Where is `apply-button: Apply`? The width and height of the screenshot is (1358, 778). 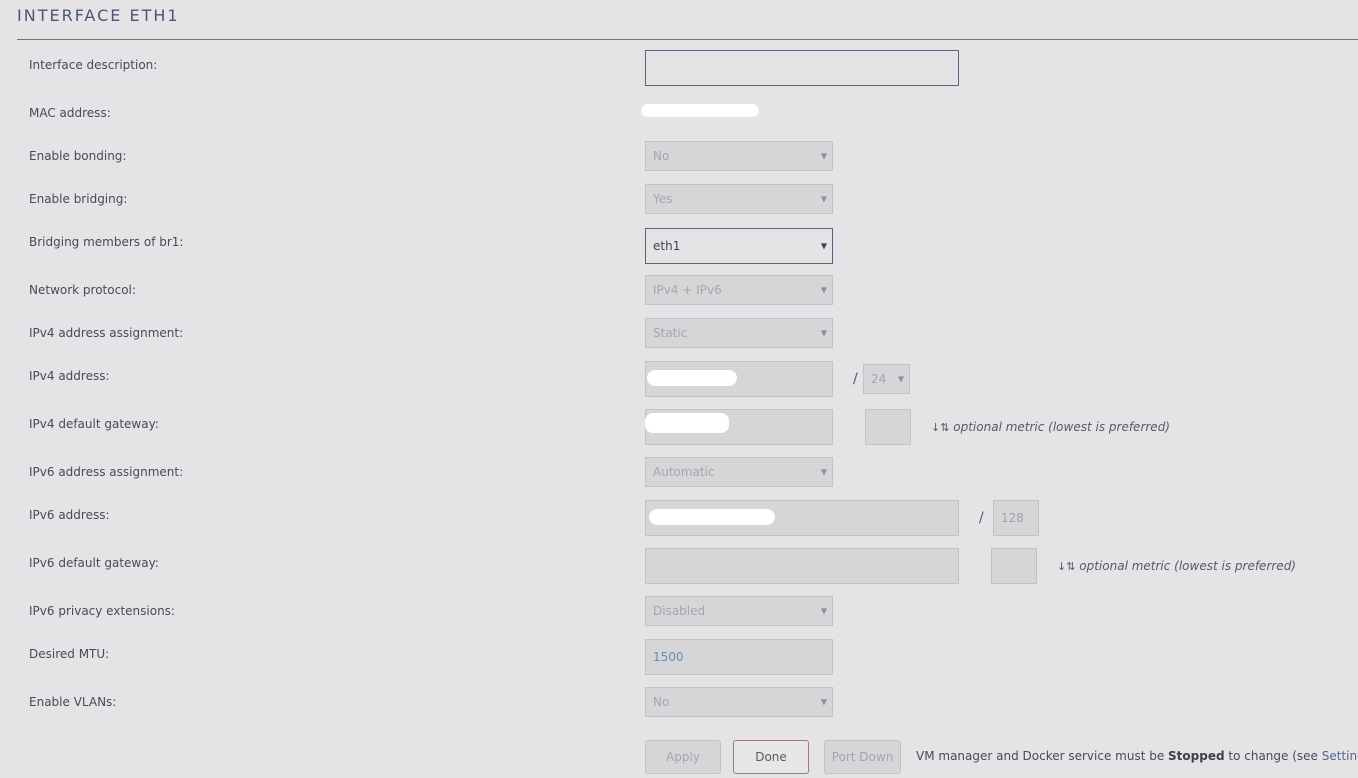
apply-button: Apply is located at coordinates (683, 757).